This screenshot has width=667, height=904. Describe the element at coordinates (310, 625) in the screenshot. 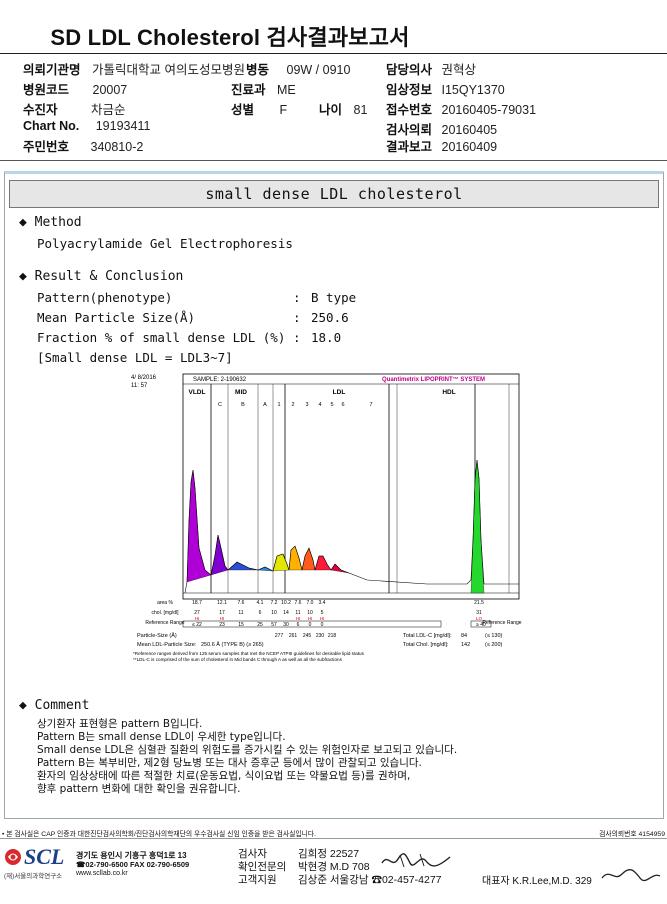

I see `ref-value: 0` at that location.